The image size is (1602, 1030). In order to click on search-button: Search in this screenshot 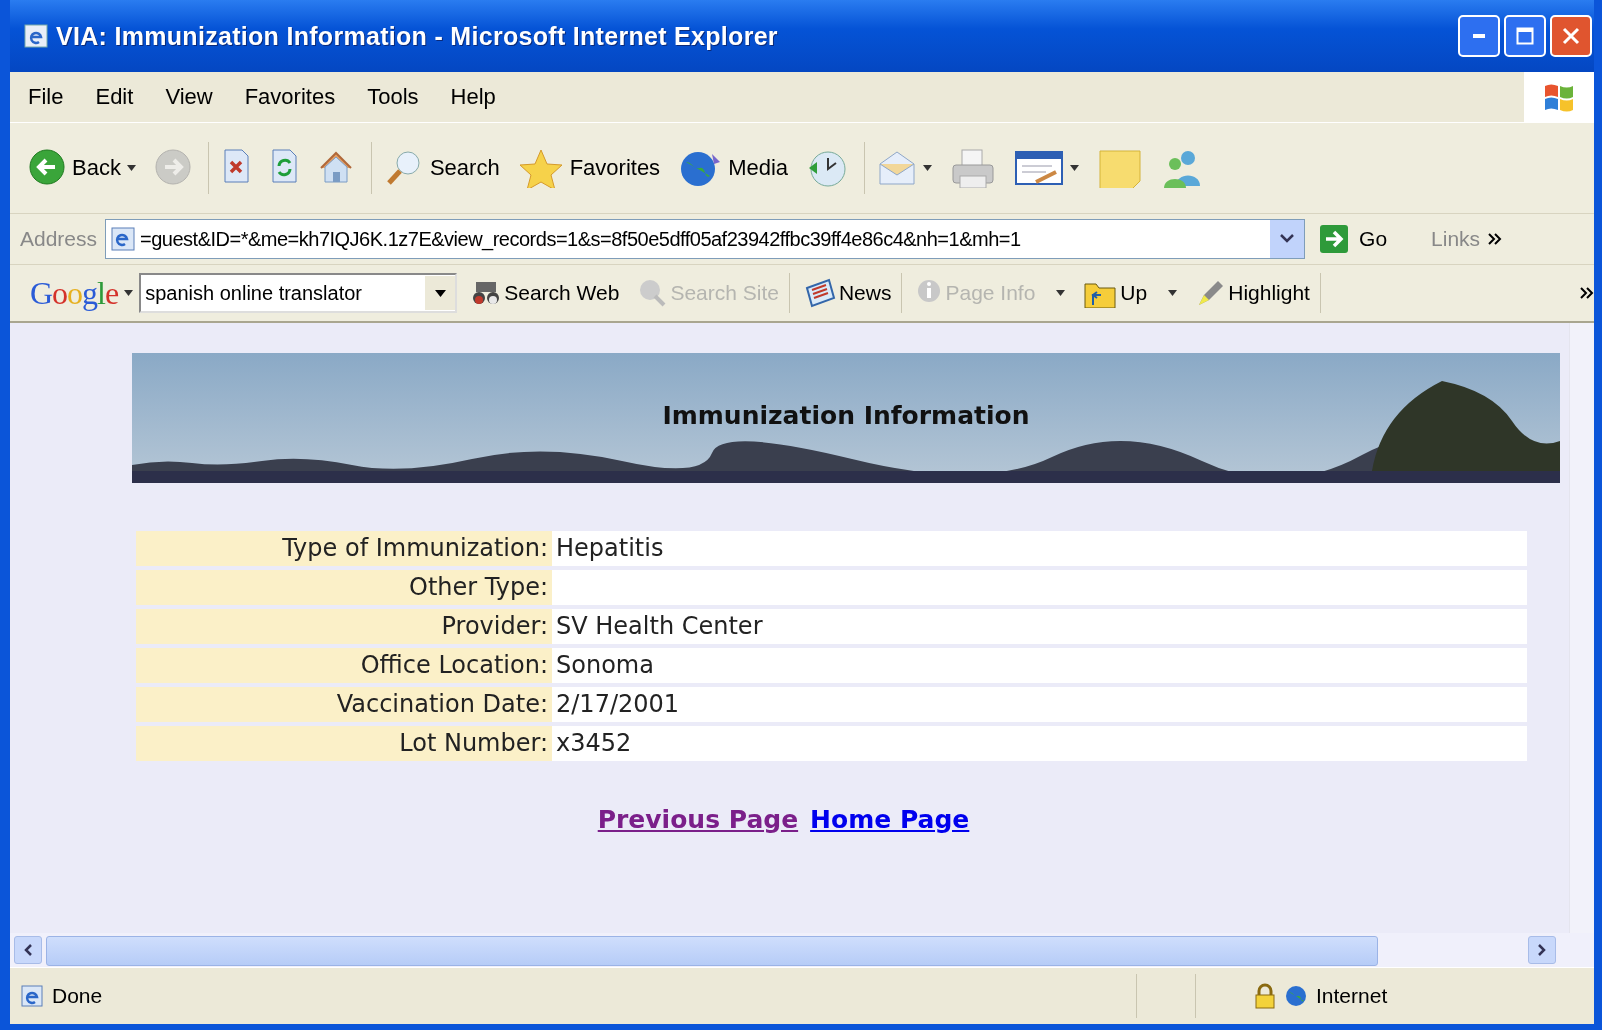, I will do `click(441, 168)`.